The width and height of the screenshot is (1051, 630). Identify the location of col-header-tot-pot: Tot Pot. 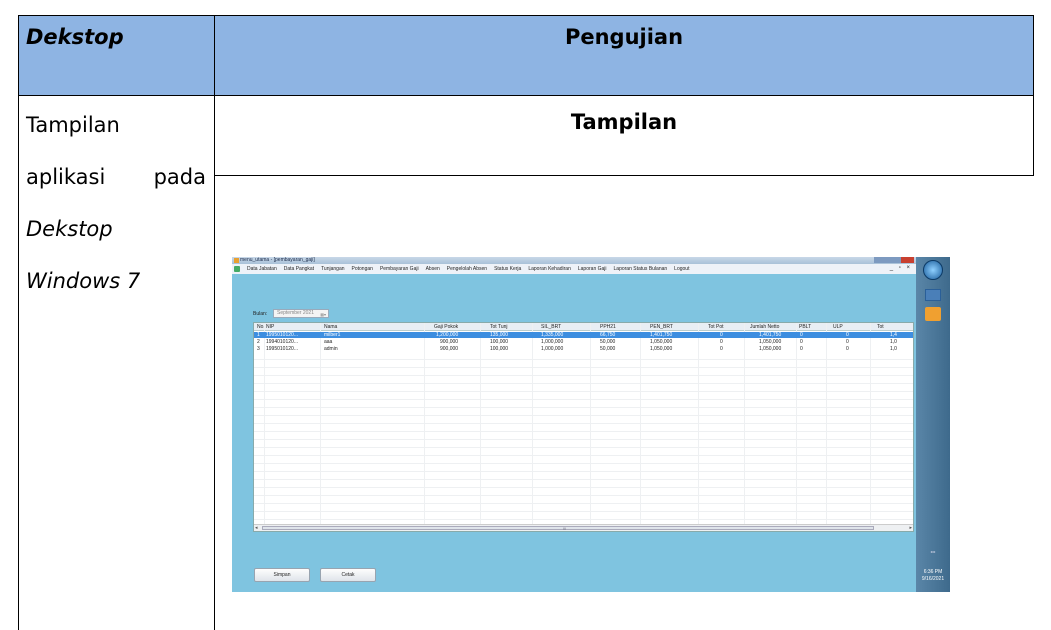
(716, 327).